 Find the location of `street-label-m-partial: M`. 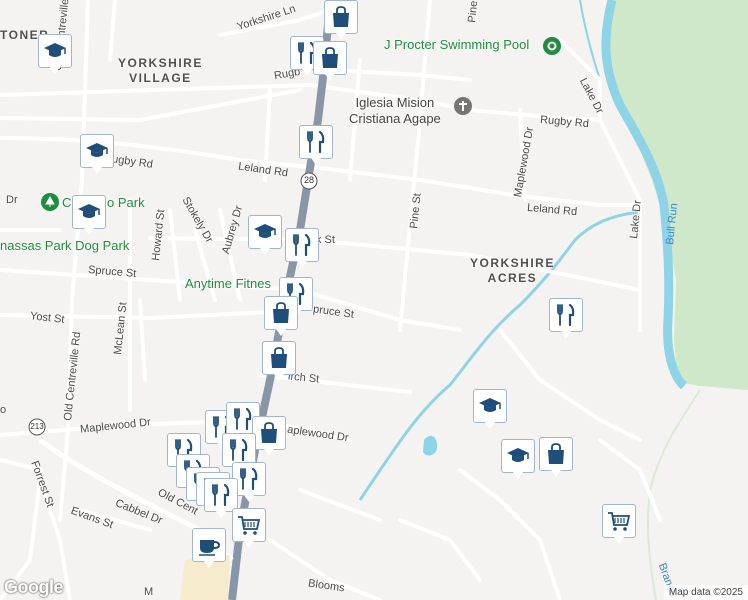

street-label-m-partial: M is located at coordinates (149, 592).